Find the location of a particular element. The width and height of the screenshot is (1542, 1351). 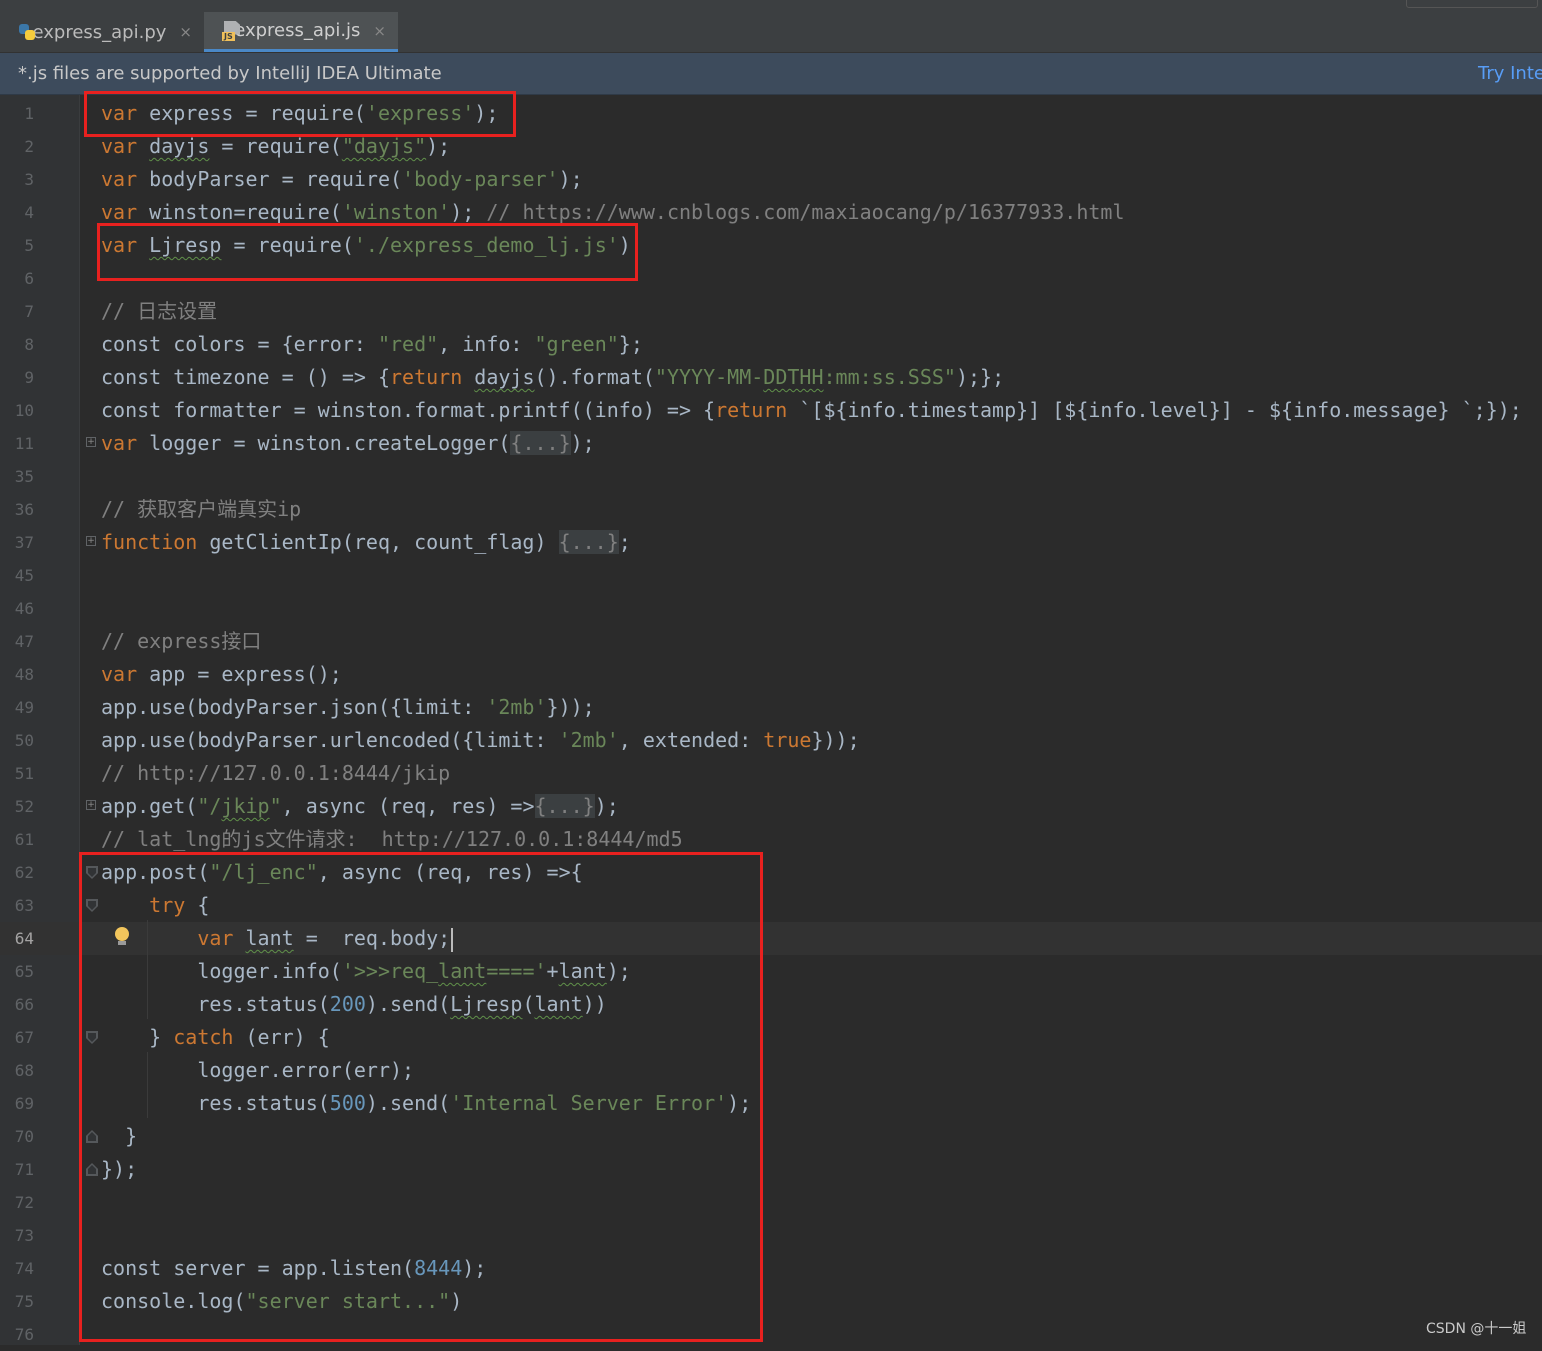

code-token: , info: is located at coordinates (486, 344).